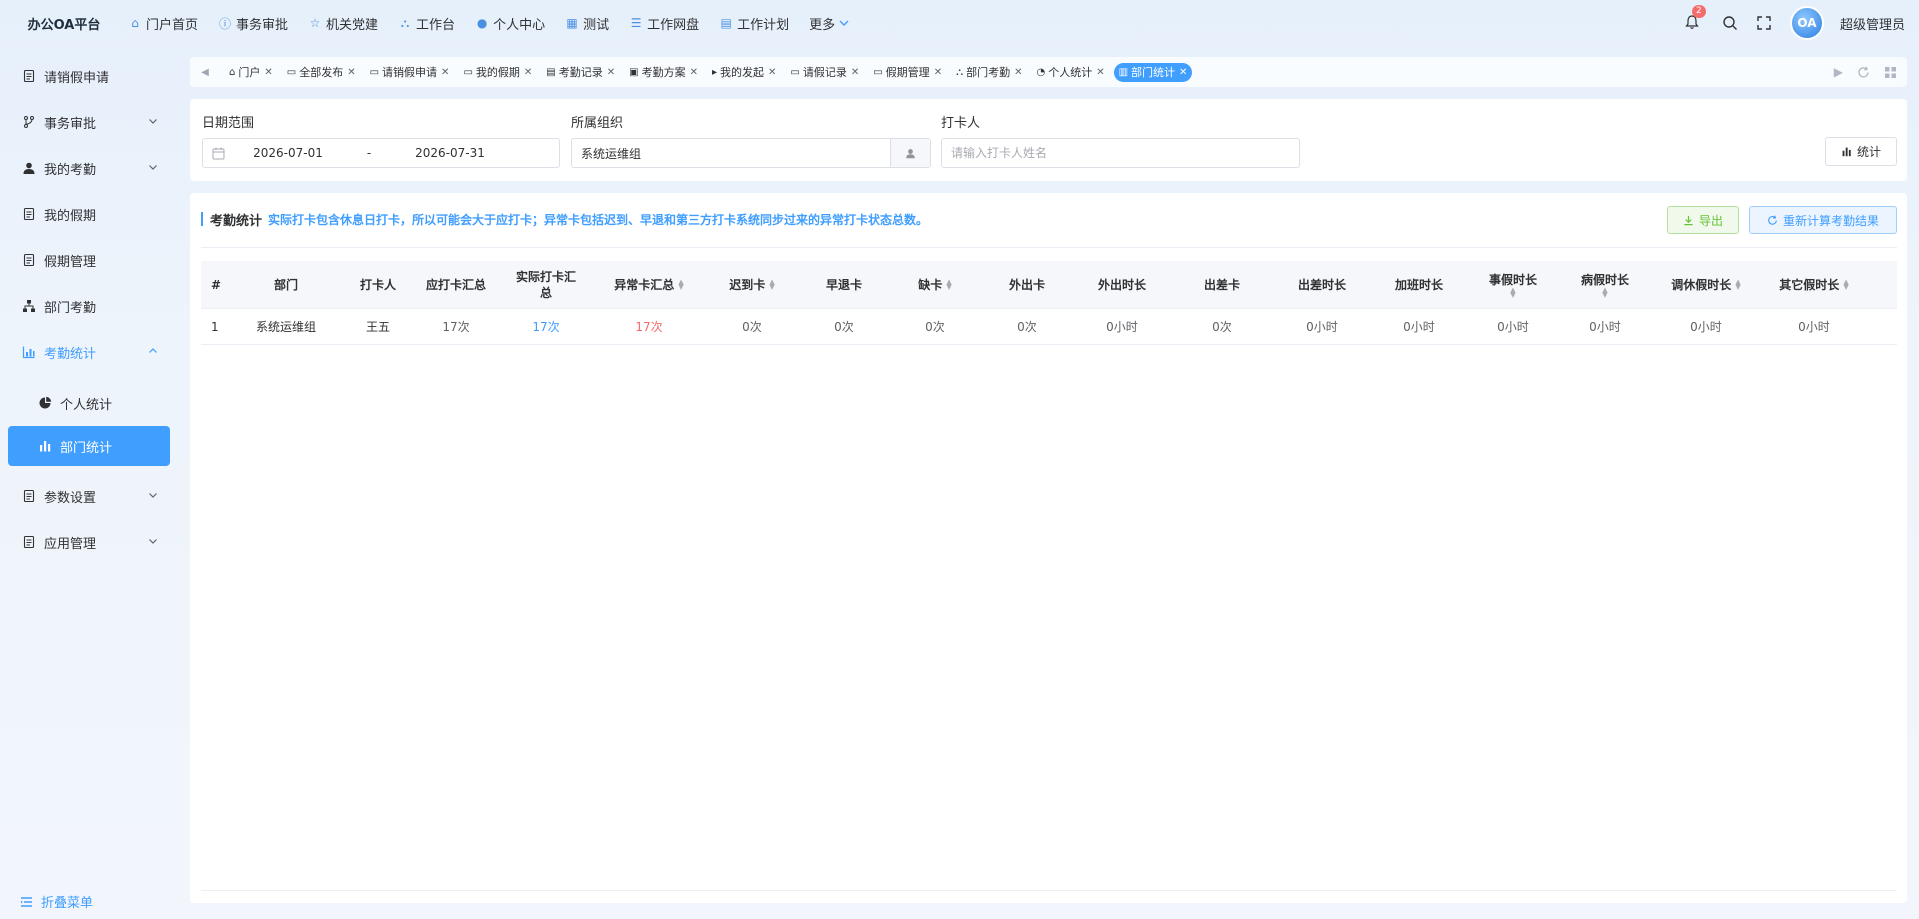  I want to click on column-header-personal-leave: 事假时长 ▲ ▼, so click(1513, 285).